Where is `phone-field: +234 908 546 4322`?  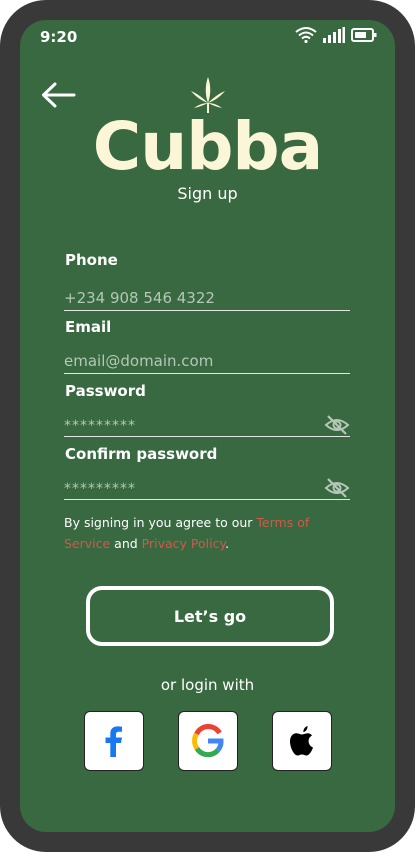
phone-field: +234 908 546 4322 is located at coordinates (207, 297).